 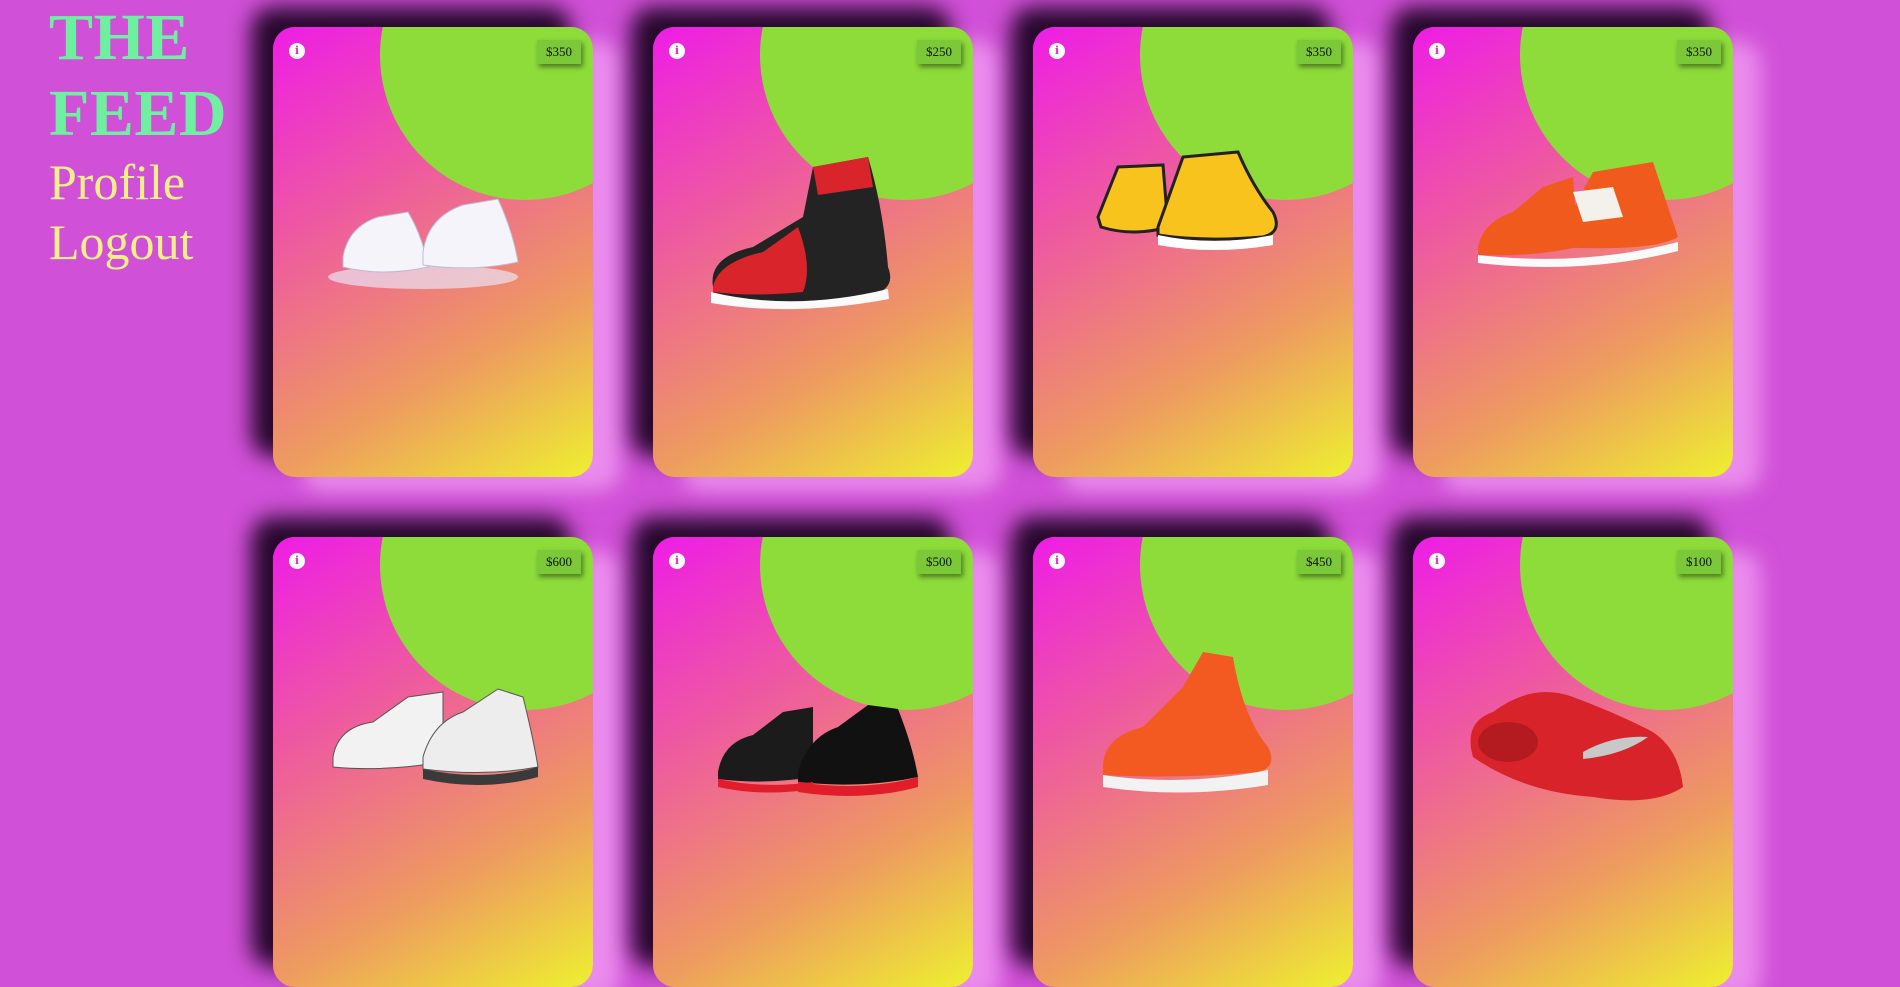 I want to click on logout-link: Logout, so click(x=149, y=242).